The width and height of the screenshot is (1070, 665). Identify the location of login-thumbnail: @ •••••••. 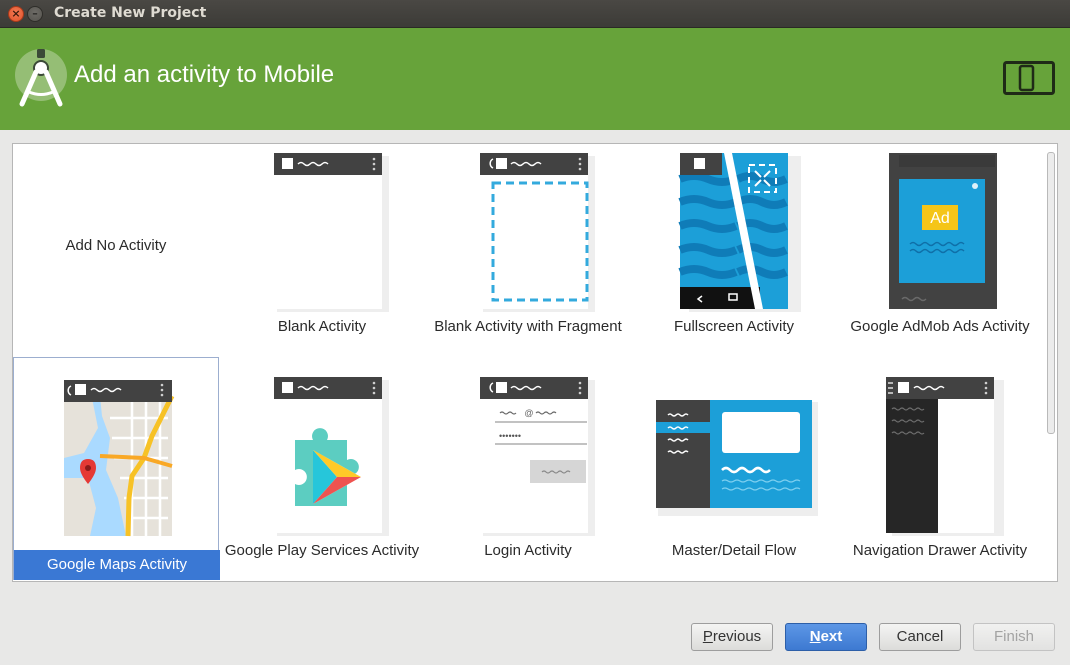
(537, 456).